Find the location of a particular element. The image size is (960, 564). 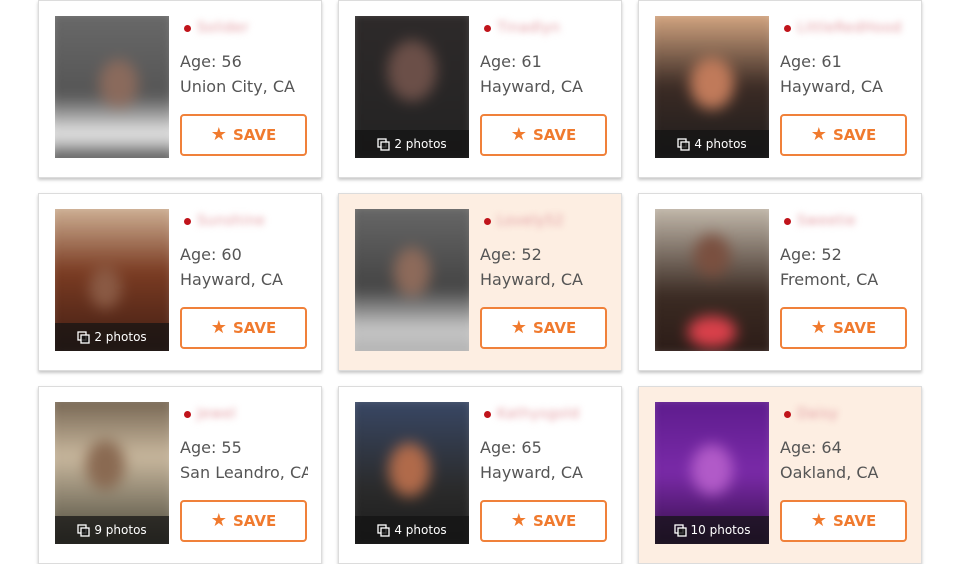

photo-count: 10 photos is located at coordinates (712, 530).